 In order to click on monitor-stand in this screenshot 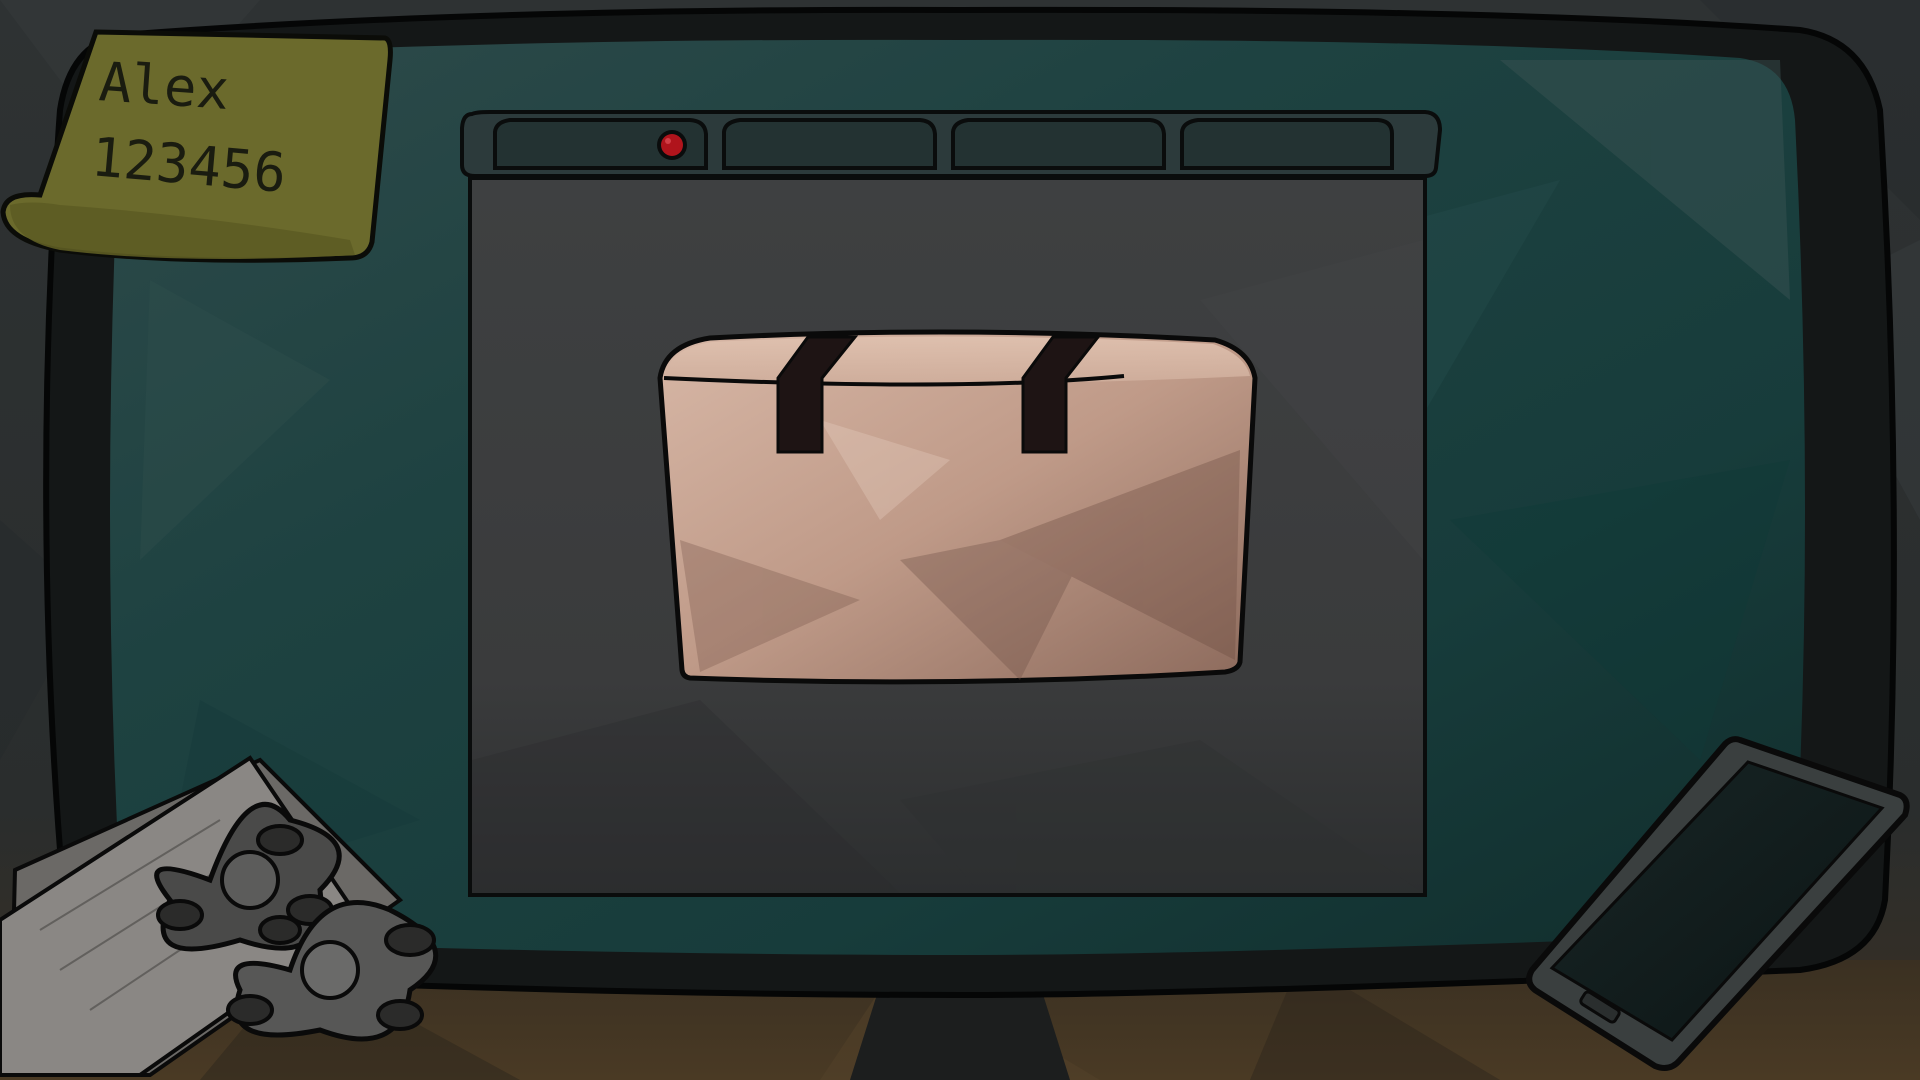, I will do `click(960, 1032)`.